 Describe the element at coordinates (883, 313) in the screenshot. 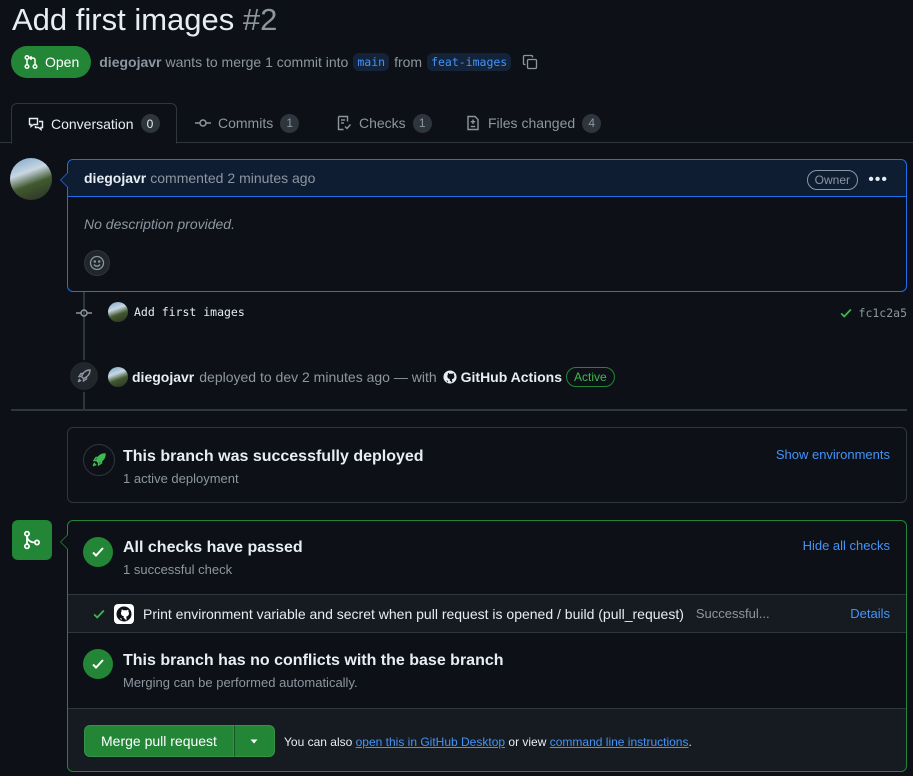

I see `commit-sha-link: fc1c2a5` at that location.